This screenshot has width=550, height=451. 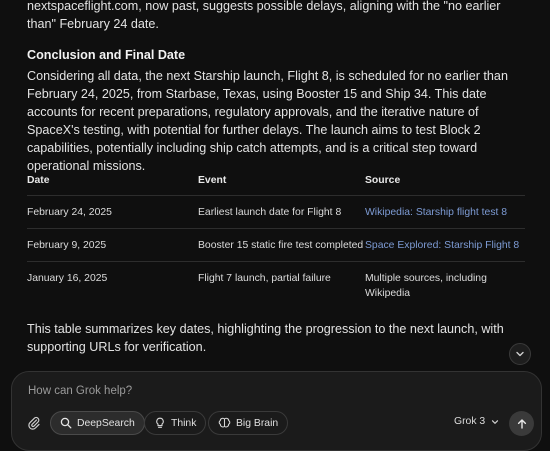 I want to click on attach-button, so click(x=34, y=423).